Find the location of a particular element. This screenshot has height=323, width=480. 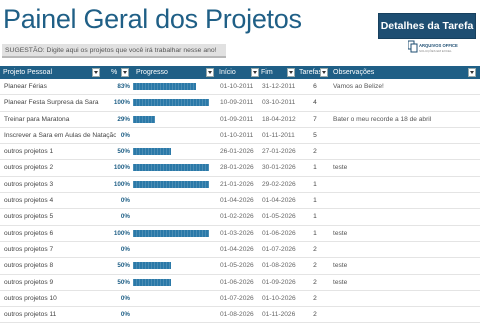

project-name-cell: outros projetos 10 is located at coordinates (60, 299).